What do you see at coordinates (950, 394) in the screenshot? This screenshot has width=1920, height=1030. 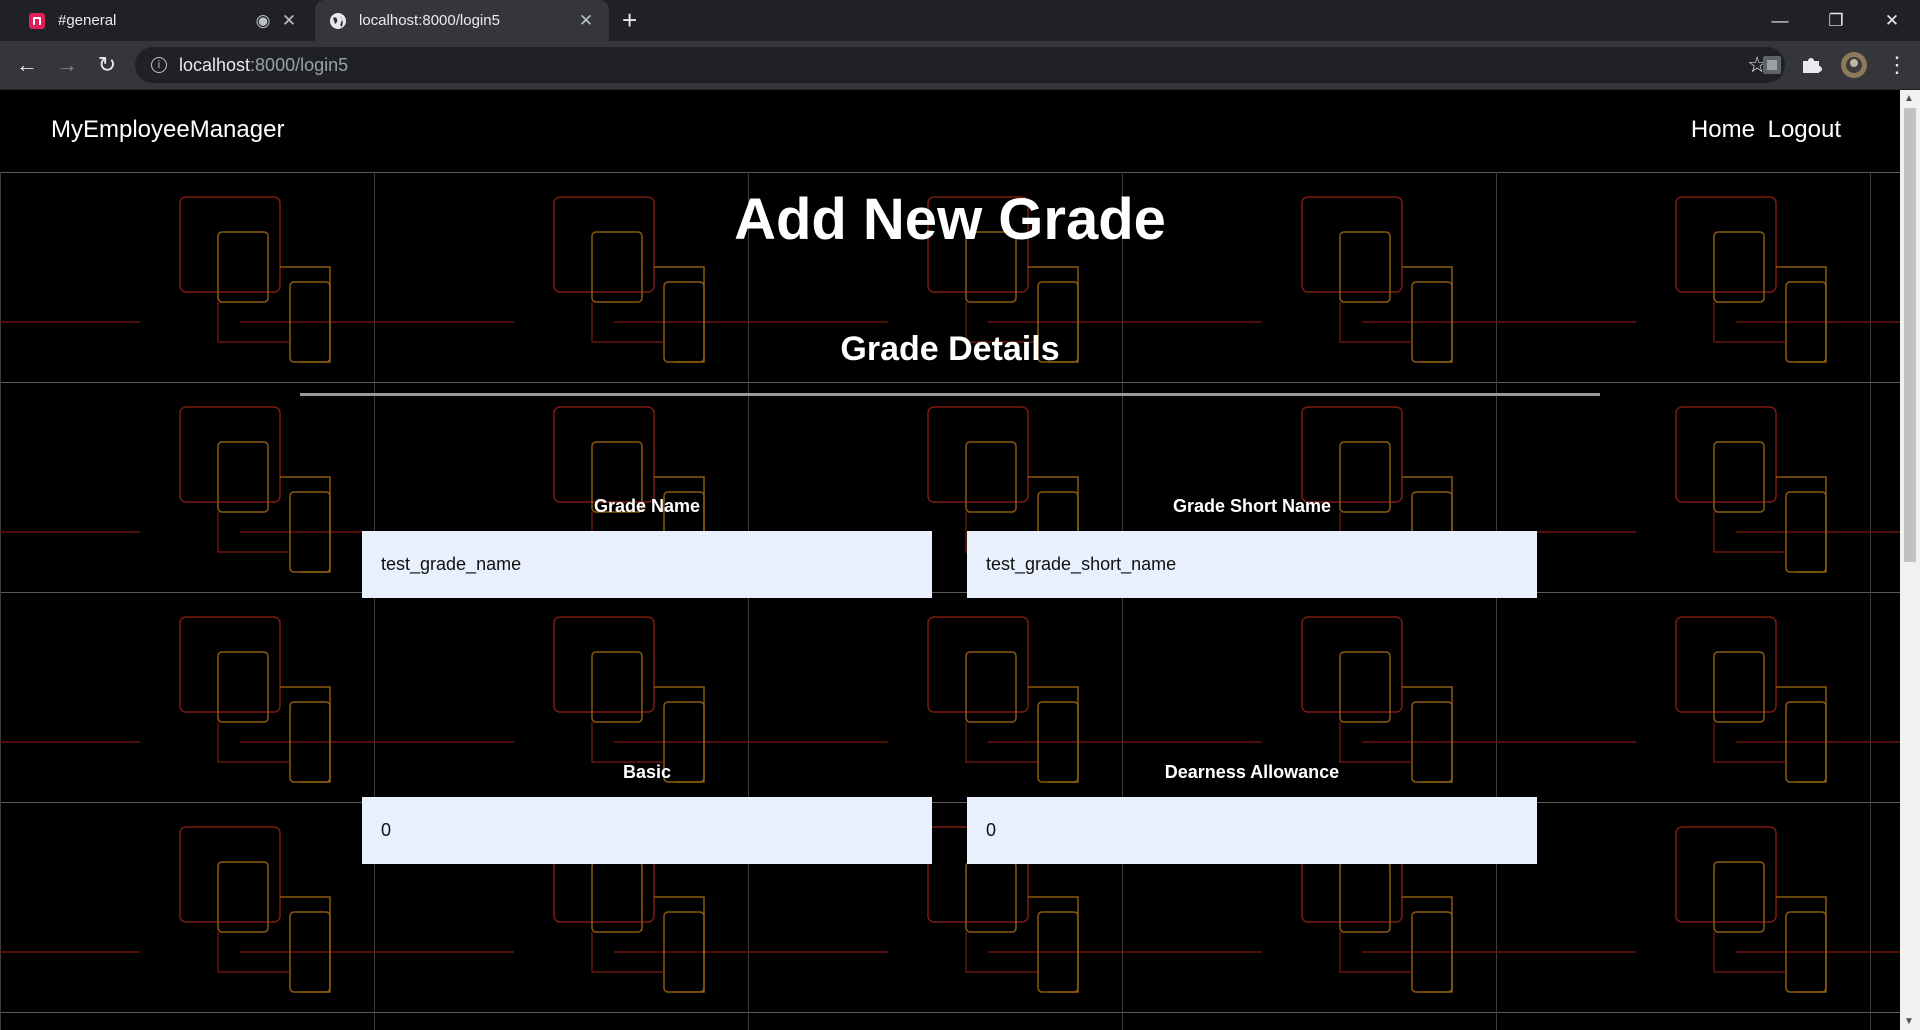 I see `section-divider` at bounding box center [950, 394].